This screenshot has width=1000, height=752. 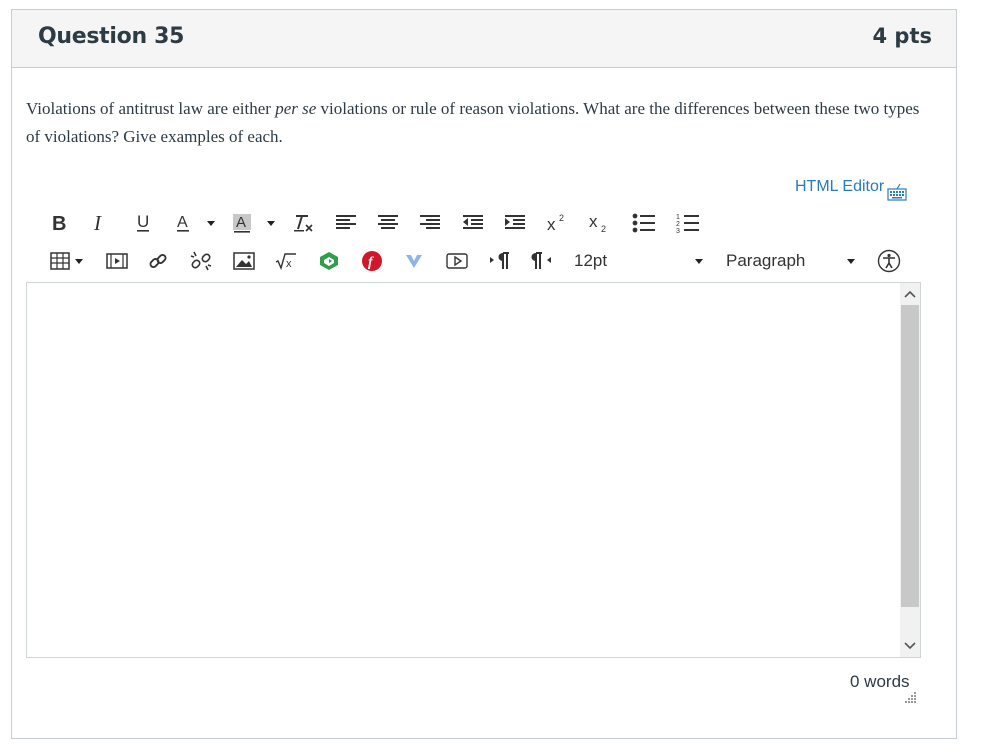 What do you see at coordinates (557, 223) in the screenshot?
I see `superscript-icon: x2` at bounding box center [557, 223].